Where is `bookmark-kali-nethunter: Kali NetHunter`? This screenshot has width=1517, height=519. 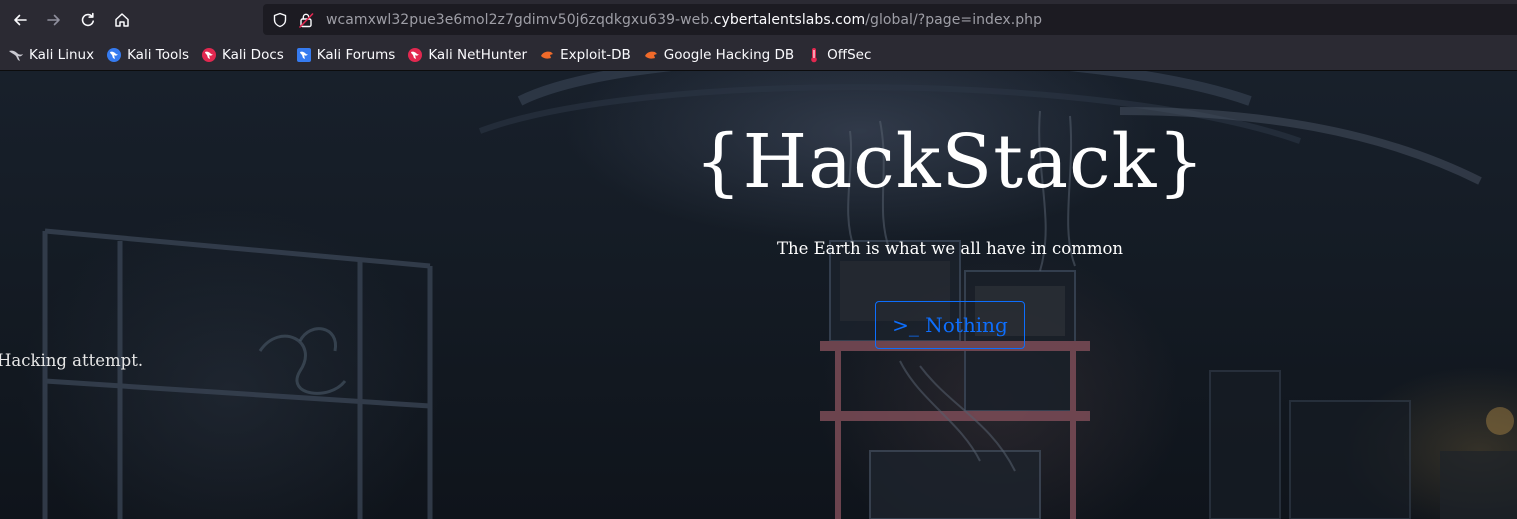
bookmark-kali-nethunter: Kali NetHunter is located at coordinates (467, 55).